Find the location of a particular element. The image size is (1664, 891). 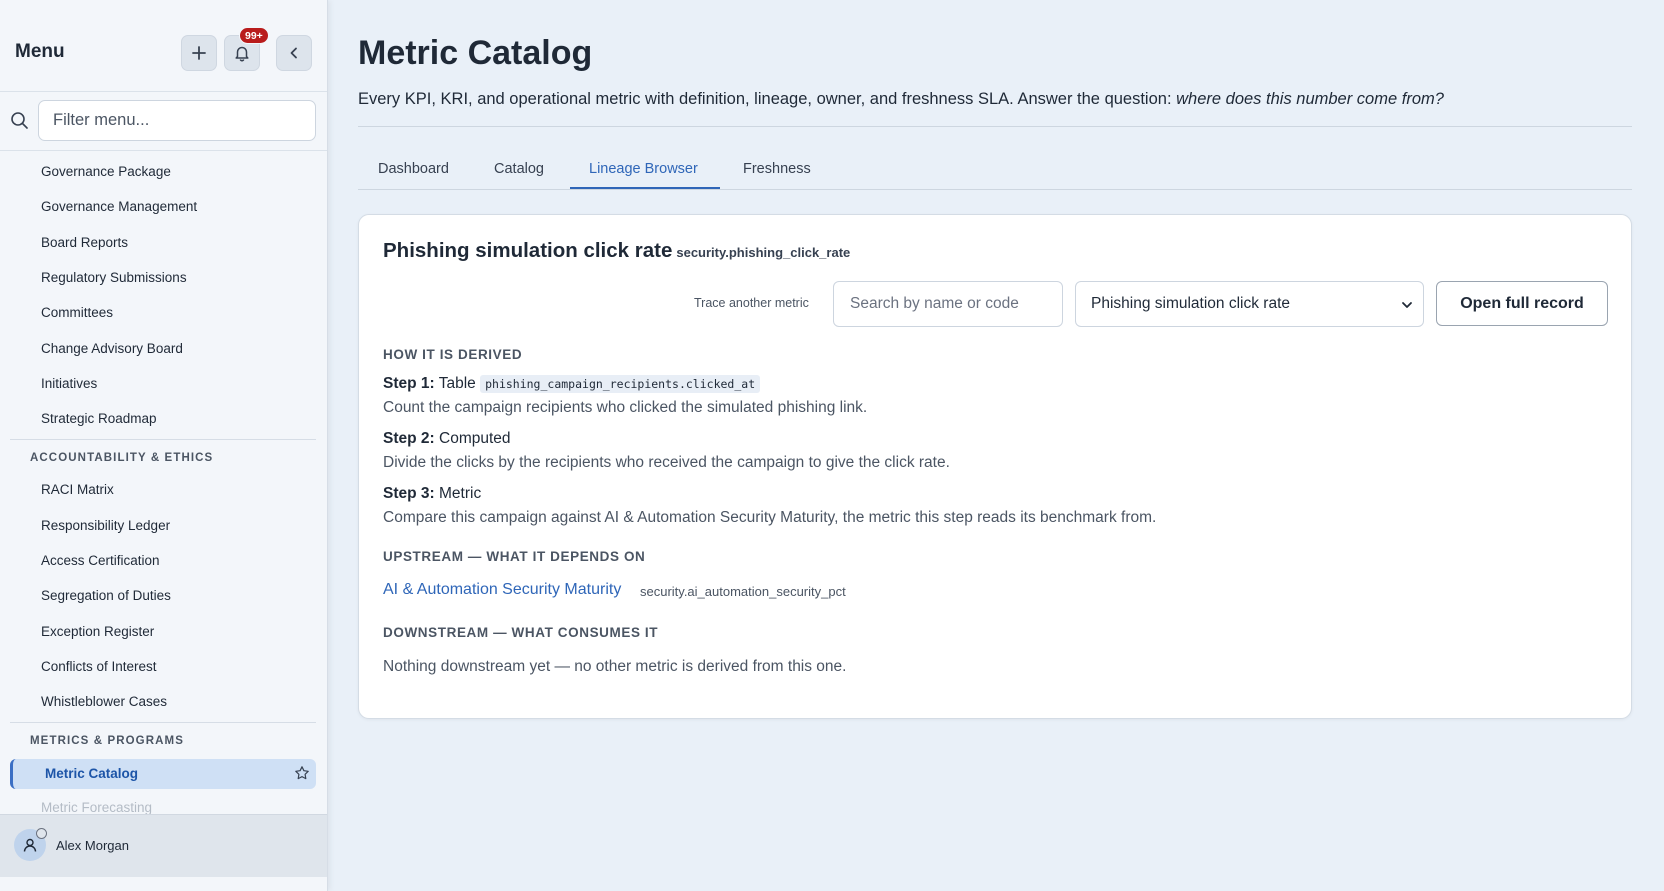

active-tab-indicator is located at coordinates (645, 188).